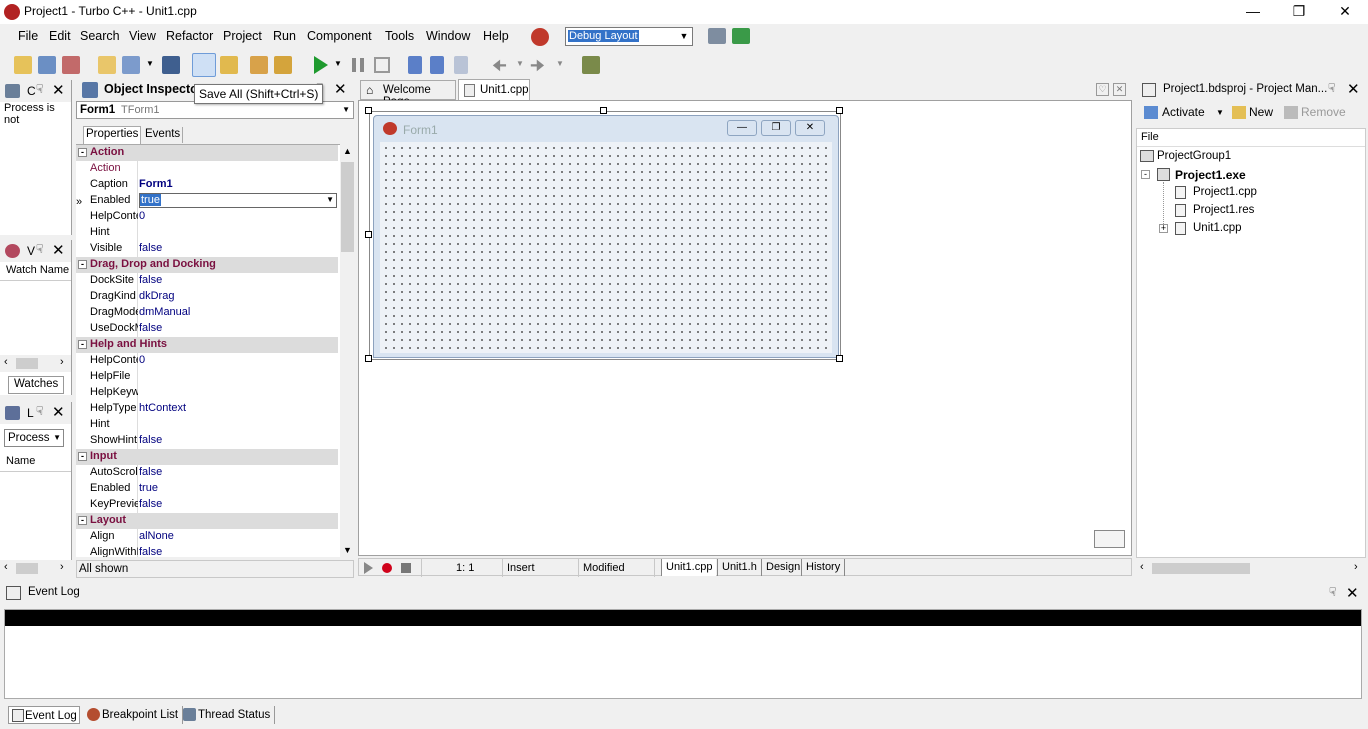 Image resolution: width=1368 pixels, height=729 pixels. I want to click on helmet-icon, so click(540, 37).